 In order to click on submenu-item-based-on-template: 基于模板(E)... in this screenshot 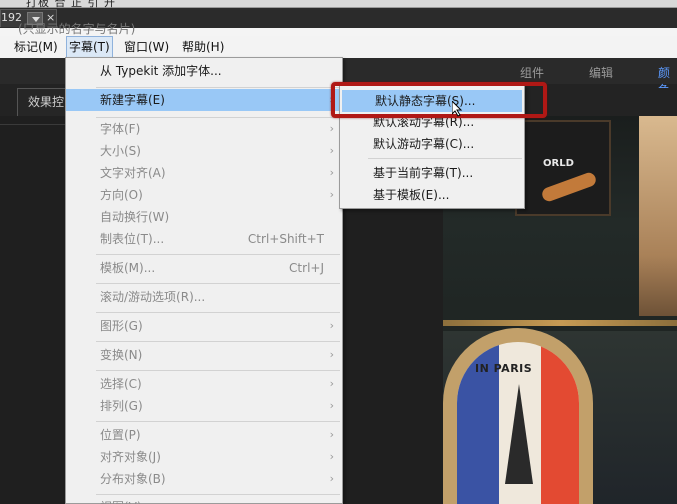, I will do `click(432, 195)`.